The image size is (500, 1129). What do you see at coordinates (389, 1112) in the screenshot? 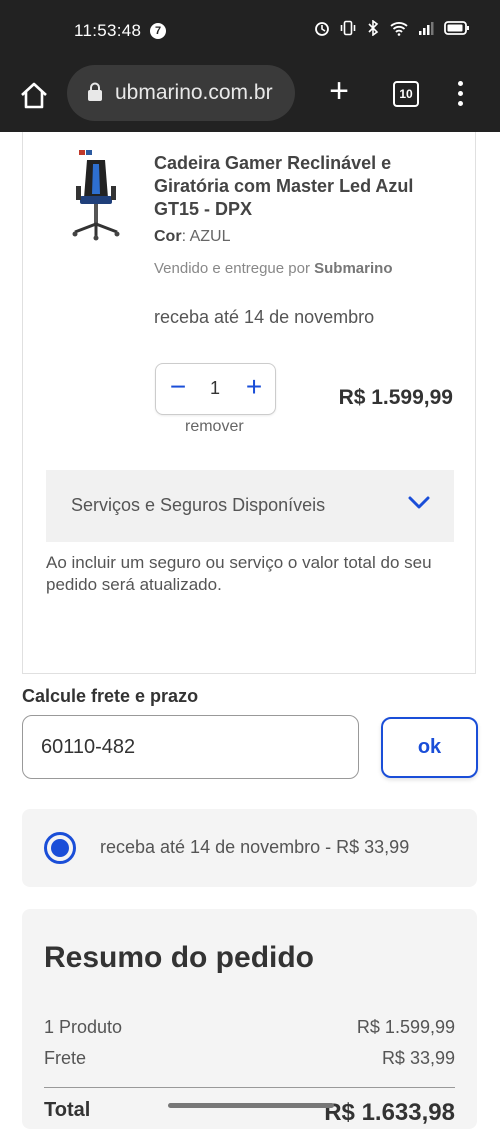
I see `total-value: R$ 1.633,98` at bounding box center [389, 1112].